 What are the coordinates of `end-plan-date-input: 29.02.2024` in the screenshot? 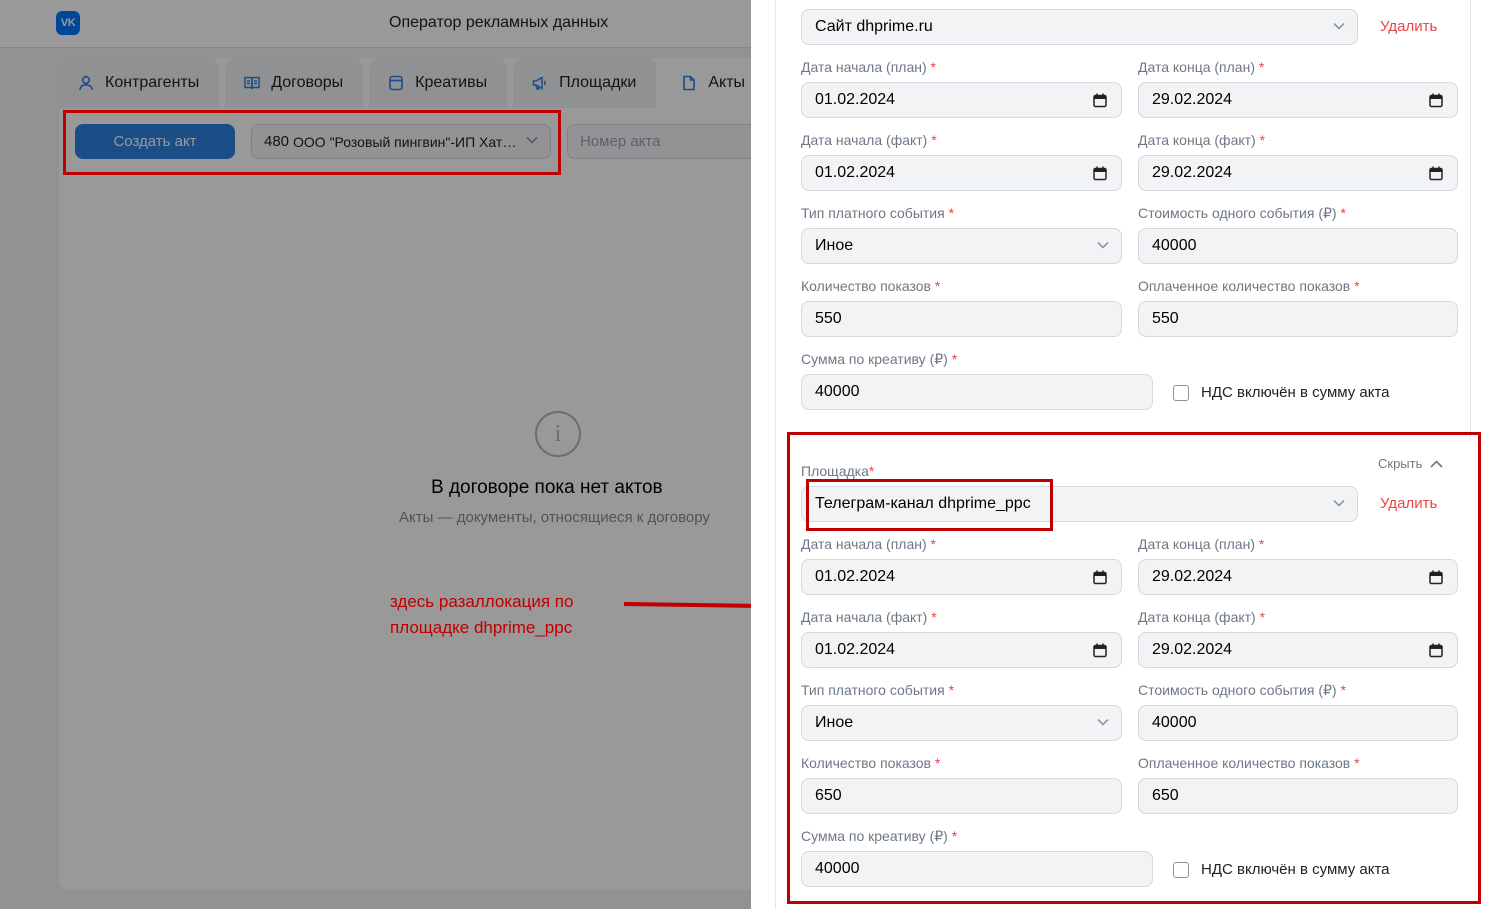 It's located at (1298, 100).